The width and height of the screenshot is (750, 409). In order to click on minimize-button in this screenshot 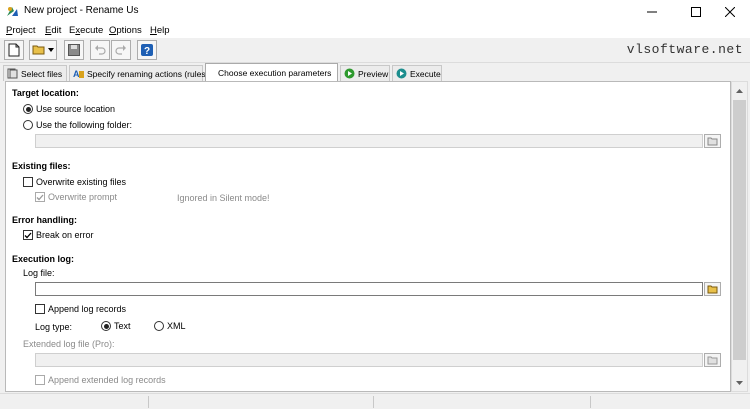, I will do `click(652, 11)`.